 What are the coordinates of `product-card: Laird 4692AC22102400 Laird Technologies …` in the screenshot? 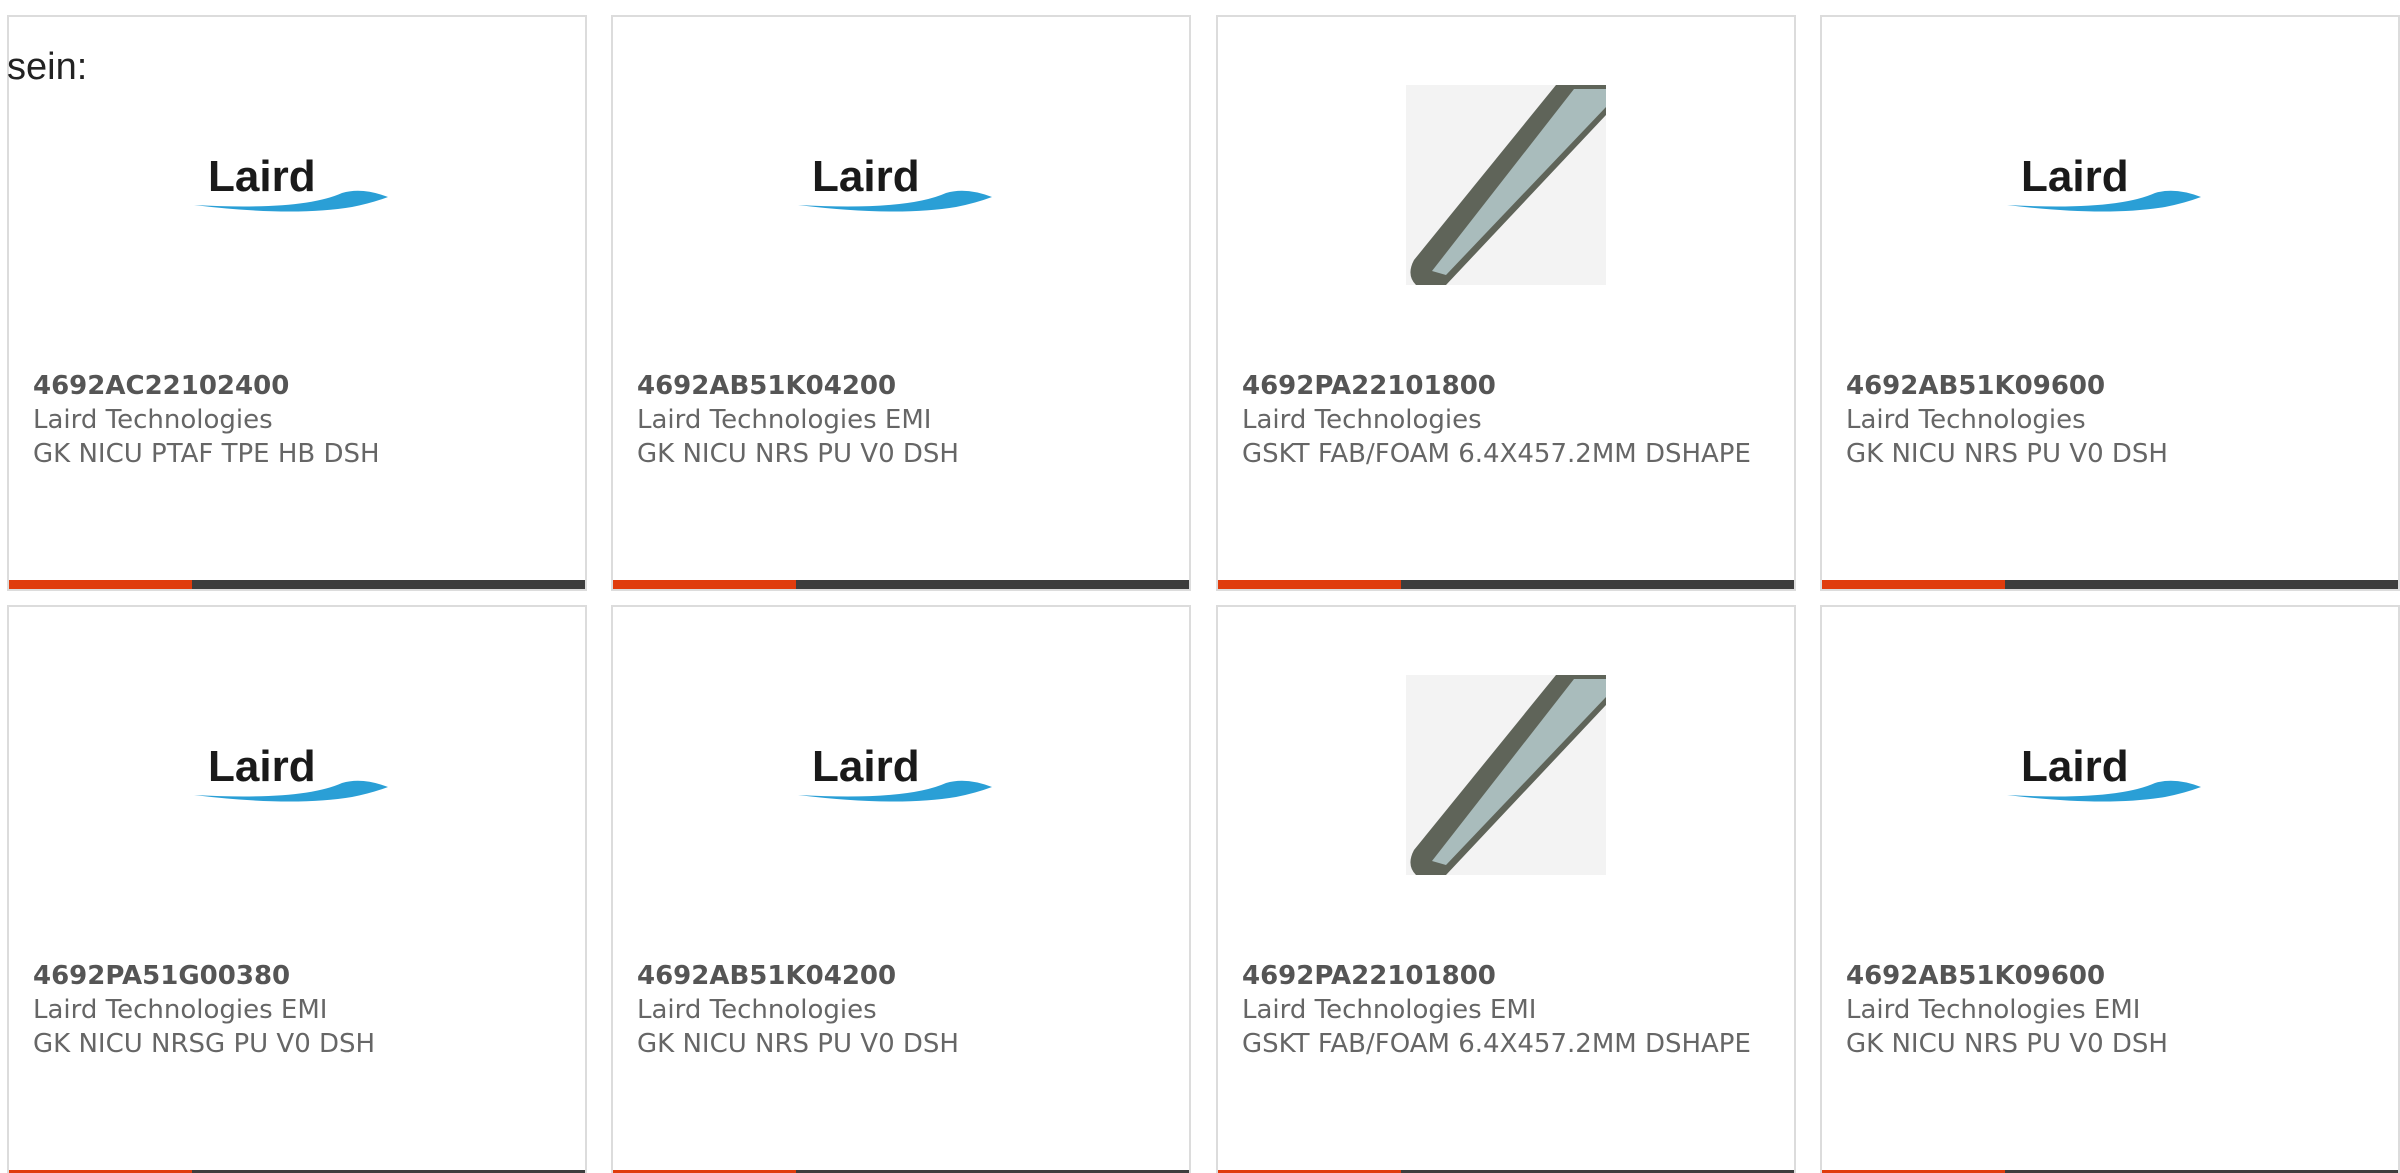 It's located at (297, 303).